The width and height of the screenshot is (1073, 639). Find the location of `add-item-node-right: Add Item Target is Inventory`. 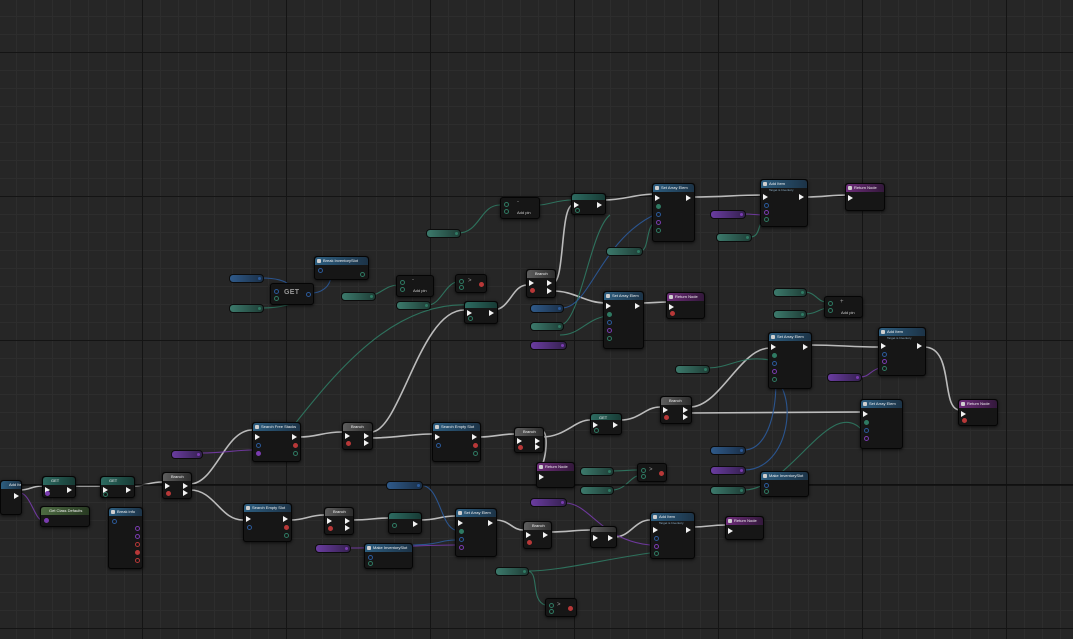

add-item-node-right: Add Item Target is Inventory is located at coordinates (902, 351).